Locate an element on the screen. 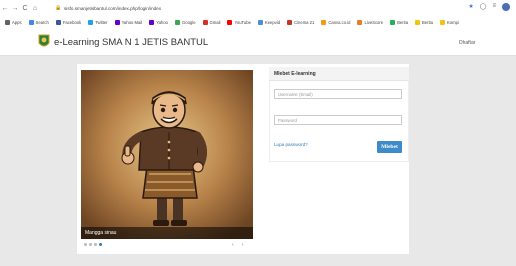 This screenshot has height=266, width=516. slider-dot-active is located at coordinates (100, 244).